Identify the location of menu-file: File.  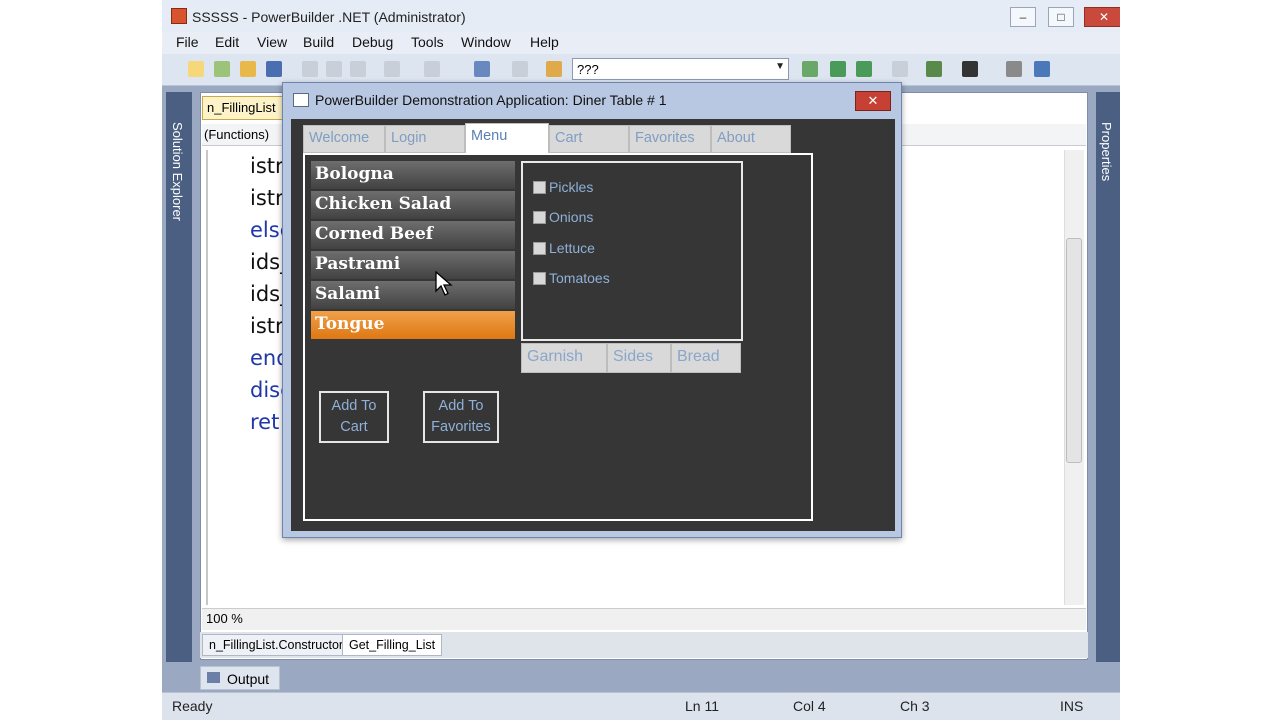
(187, 42).